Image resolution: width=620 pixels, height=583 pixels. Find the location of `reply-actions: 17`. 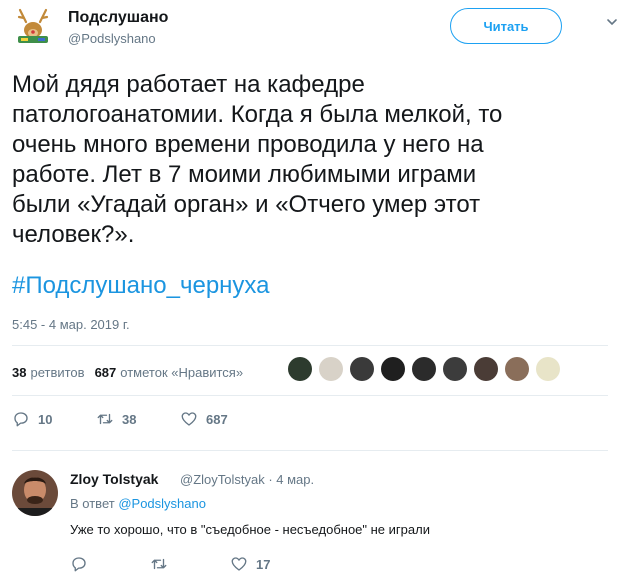

reply-actions: 17 is located at coordinates (170, 564).